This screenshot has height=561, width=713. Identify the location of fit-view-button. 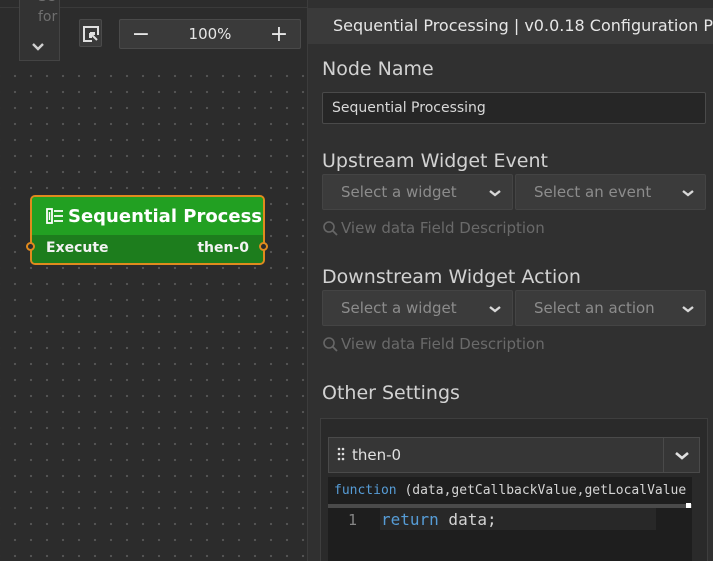
(90, 33).